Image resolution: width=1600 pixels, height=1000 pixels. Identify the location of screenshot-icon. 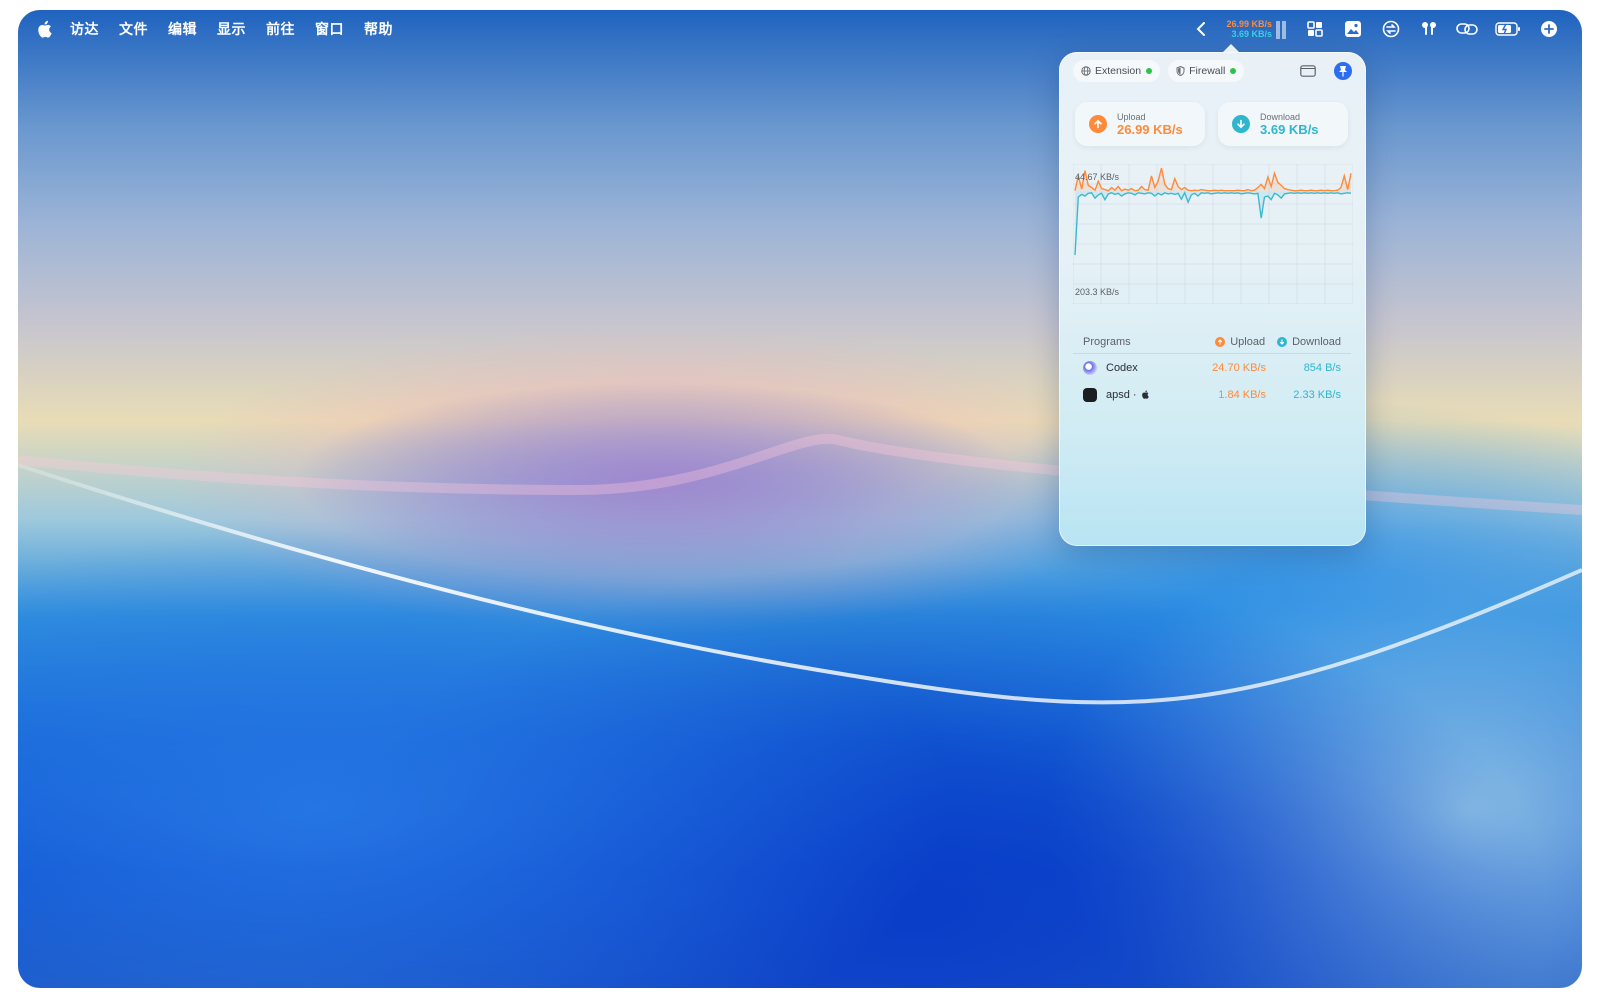
(1315, 29).